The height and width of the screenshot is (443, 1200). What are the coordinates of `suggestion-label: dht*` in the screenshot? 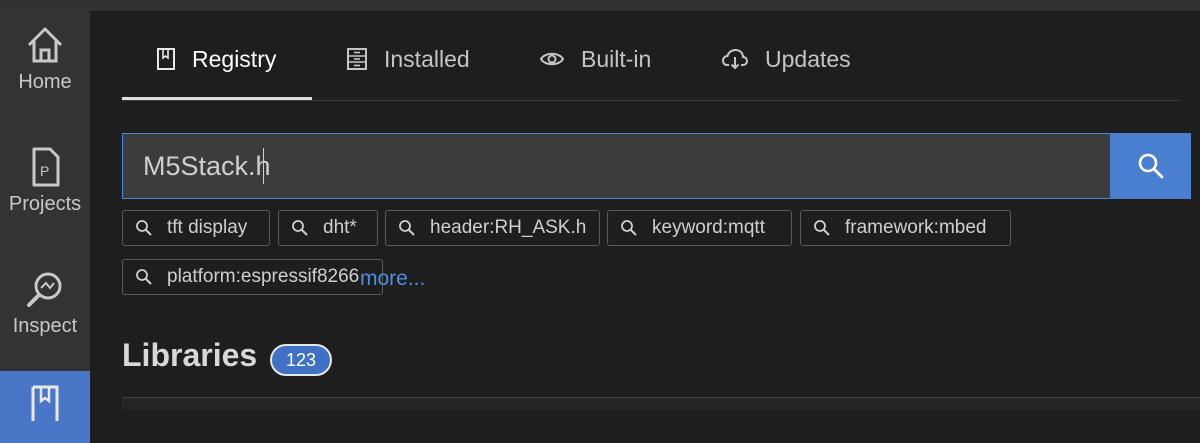 It's located at (340, 227).